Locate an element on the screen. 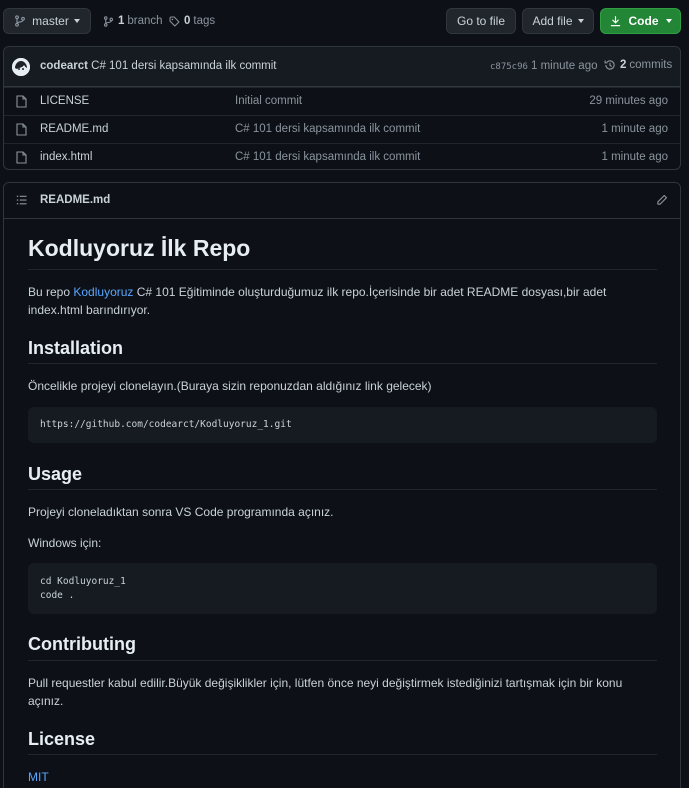  file-row: LICENSE Initial commit 29 minutes ago is located at coordinates (342, 101).